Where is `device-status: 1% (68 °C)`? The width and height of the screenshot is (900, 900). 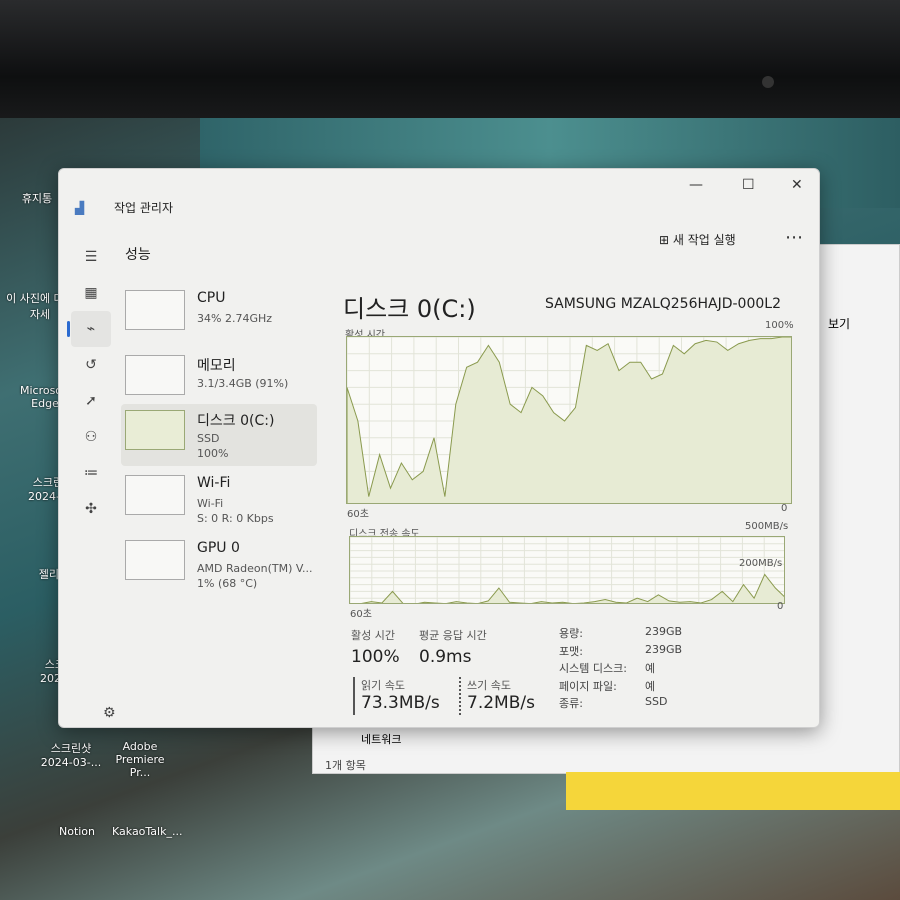 device-status: 1% (68 °C) is located at coordinates (227, 583).